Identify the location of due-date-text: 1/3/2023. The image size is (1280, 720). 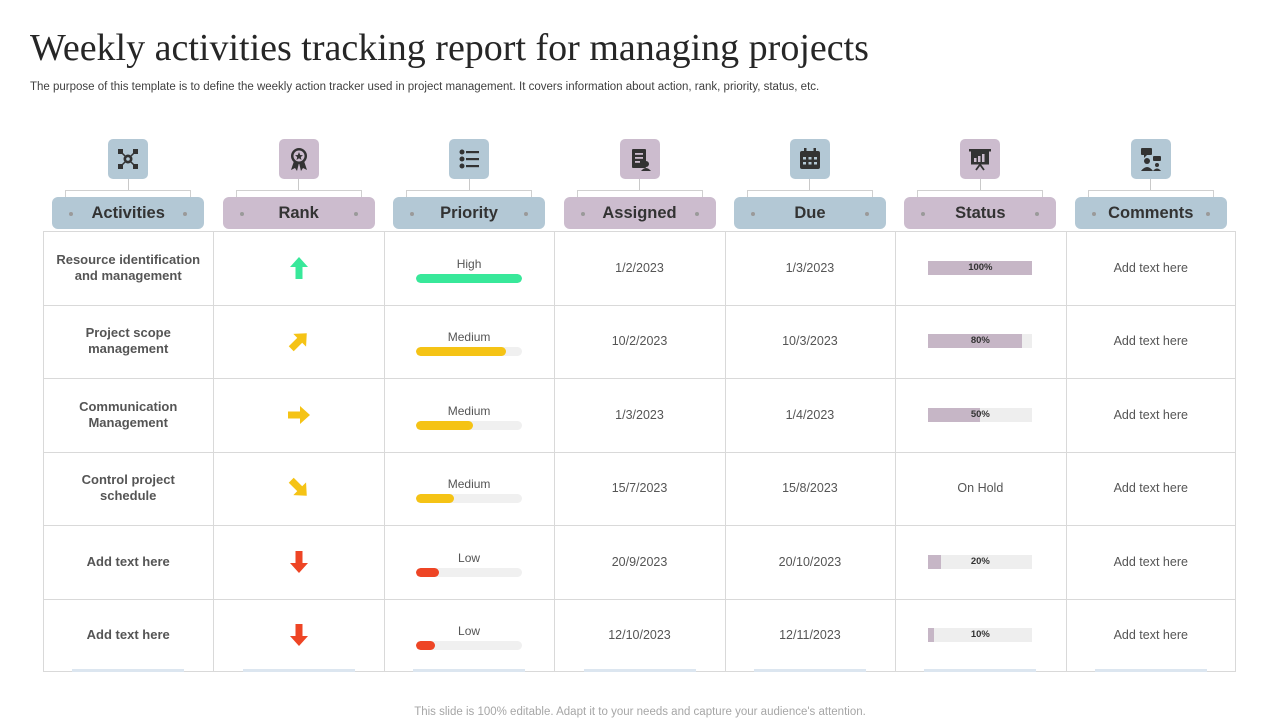
(810, 267).